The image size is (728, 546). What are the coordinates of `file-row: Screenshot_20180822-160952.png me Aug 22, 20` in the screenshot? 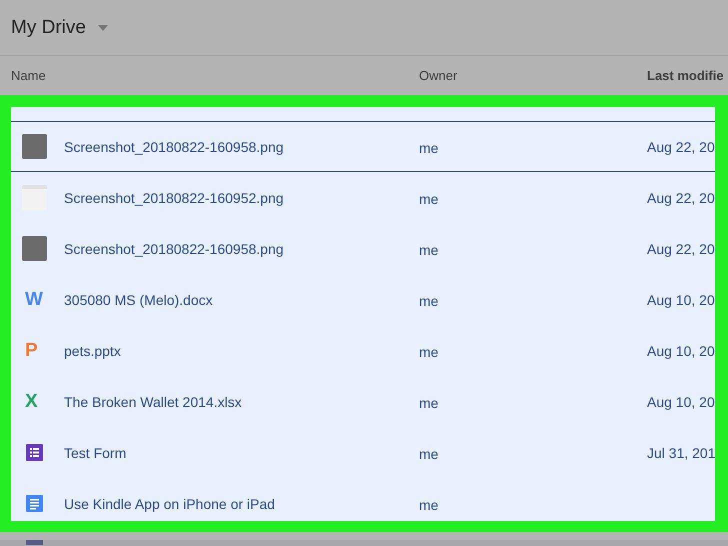 It's located at (363, 197).